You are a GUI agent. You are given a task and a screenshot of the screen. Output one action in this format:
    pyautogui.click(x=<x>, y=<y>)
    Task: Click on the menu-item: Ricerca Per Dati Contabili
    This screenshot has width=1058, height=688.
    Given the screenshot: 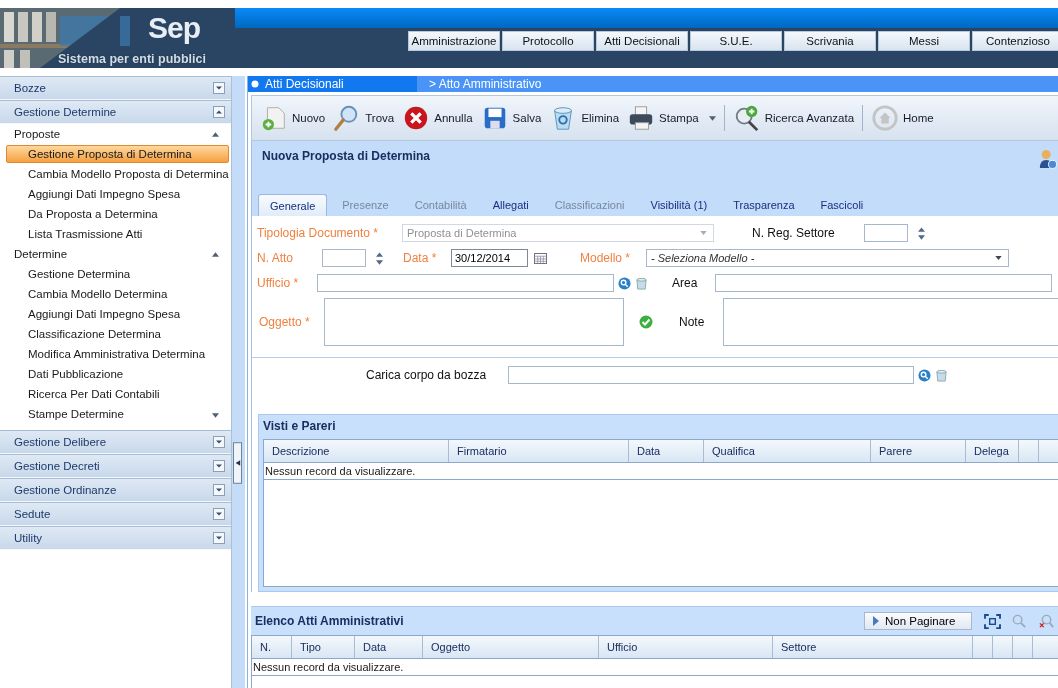 What is the action you would take?
    pyautogui.click(x=117, y=394)
    